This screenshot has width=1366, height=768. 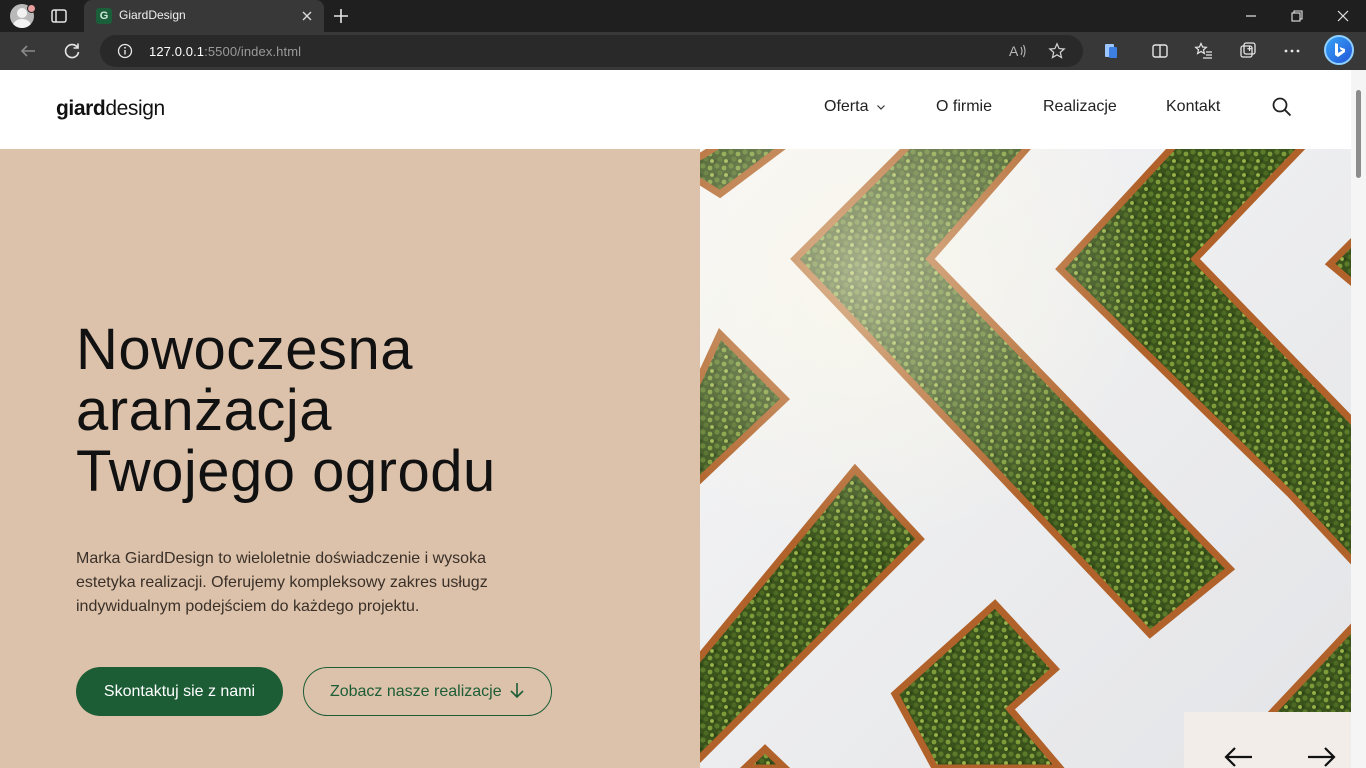 What do you see at coordinates (1339, 50) in the screenshot?
I see `copilot-icon` at bounding box center [1339, 50].